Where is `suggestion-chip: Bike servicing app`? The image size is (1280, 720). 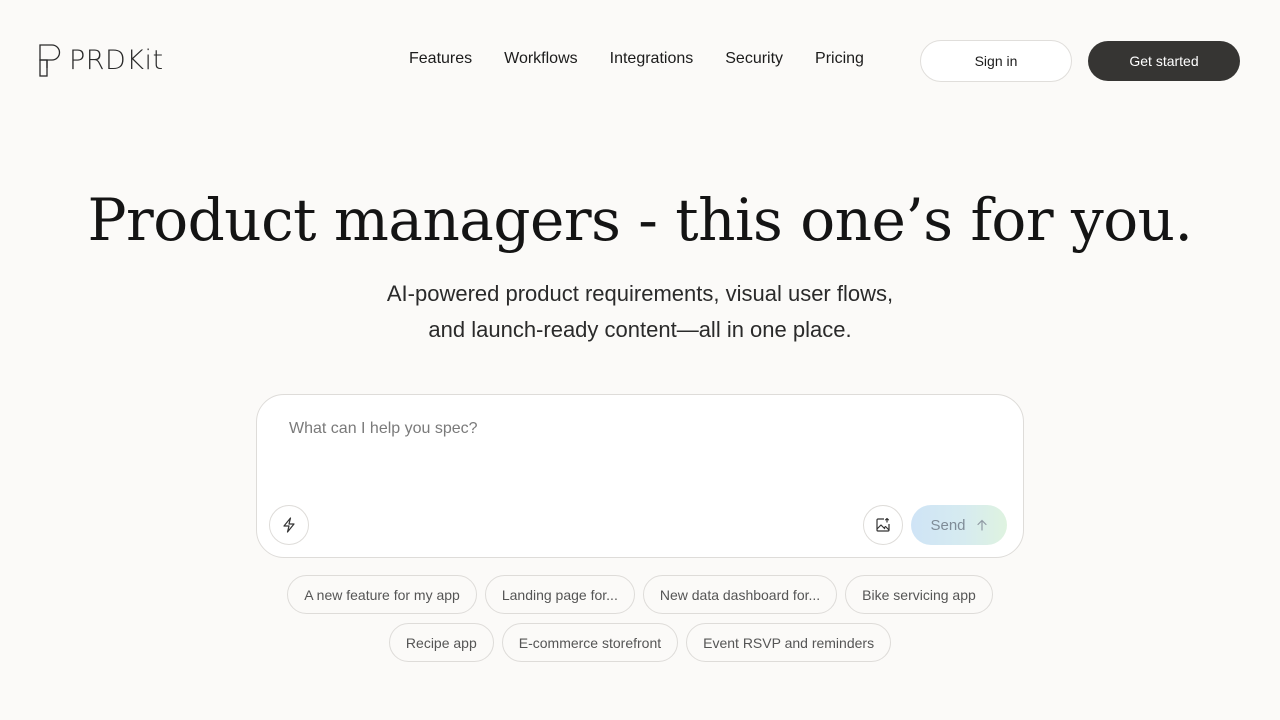
suggestion-chip: Bike servicing app is located at coordinates (919, 594).